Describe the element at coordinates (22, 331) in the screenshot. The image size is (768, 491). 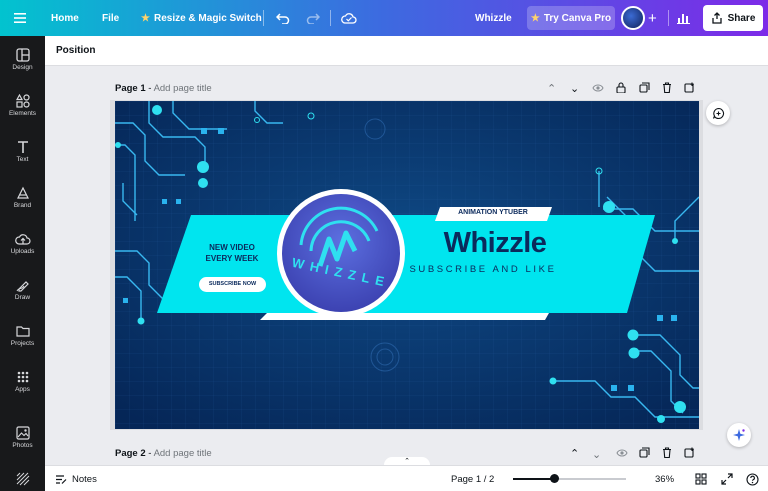
I see `folder-icon` at that location.